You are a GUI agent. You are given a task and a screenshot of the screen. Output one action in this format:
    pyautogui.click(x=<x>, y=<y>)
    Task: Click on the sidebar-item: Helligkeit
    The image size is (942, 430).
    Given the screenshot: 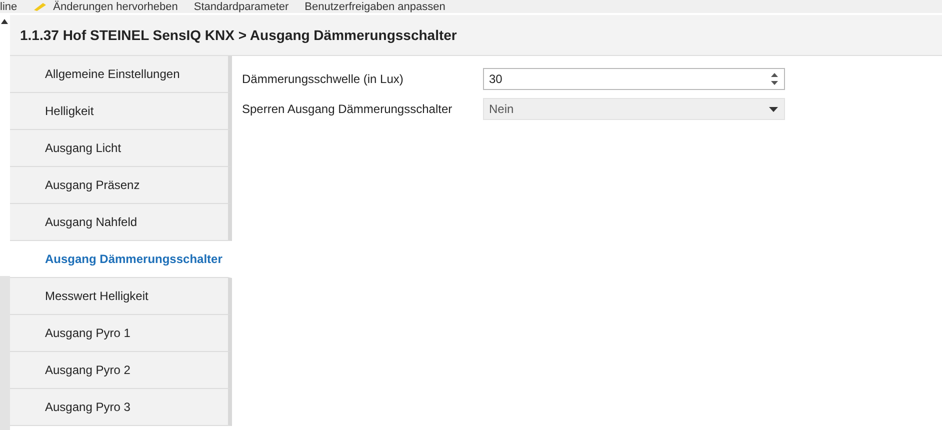 What is the action you would take?
    pyautogui.click(x=121, y=111)
    